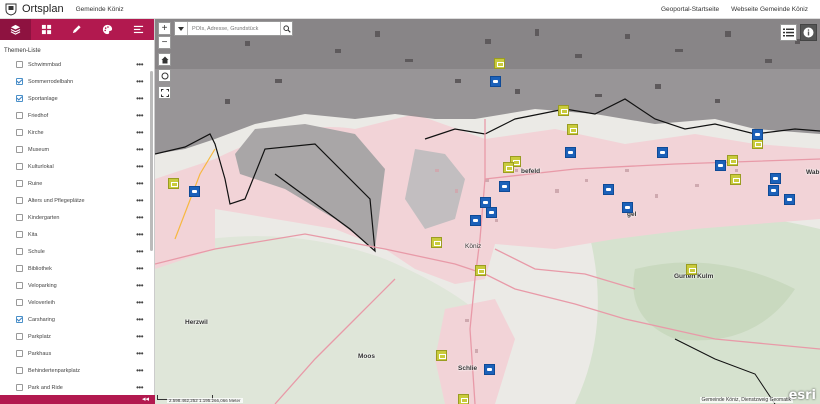  Describe the element at coordinates (138, 29) in the screenshot. I see `tab-menu` at that location.